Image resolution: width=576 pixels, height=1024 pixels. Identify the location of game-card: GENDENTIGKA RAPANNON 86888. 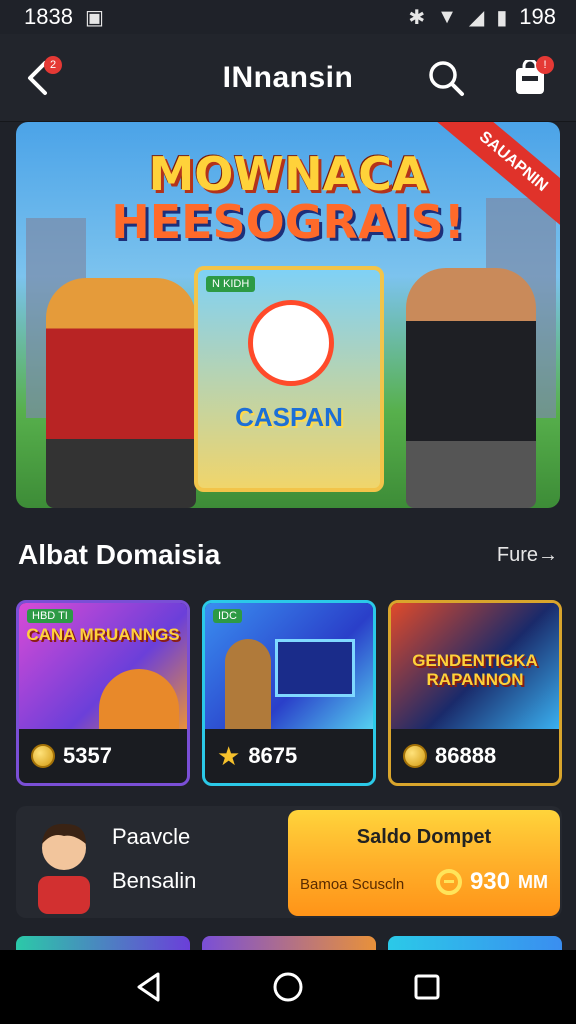
(475, 693).